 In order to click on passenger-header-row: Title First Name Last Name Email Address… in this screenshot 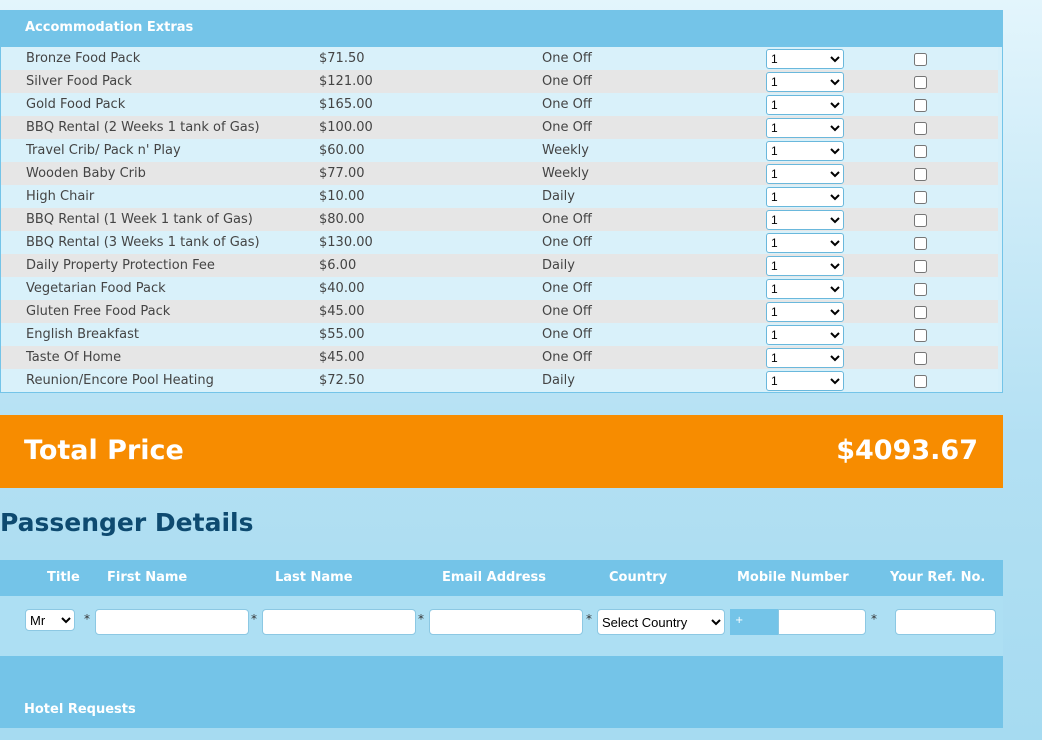, I will do `click(501, 578)`.